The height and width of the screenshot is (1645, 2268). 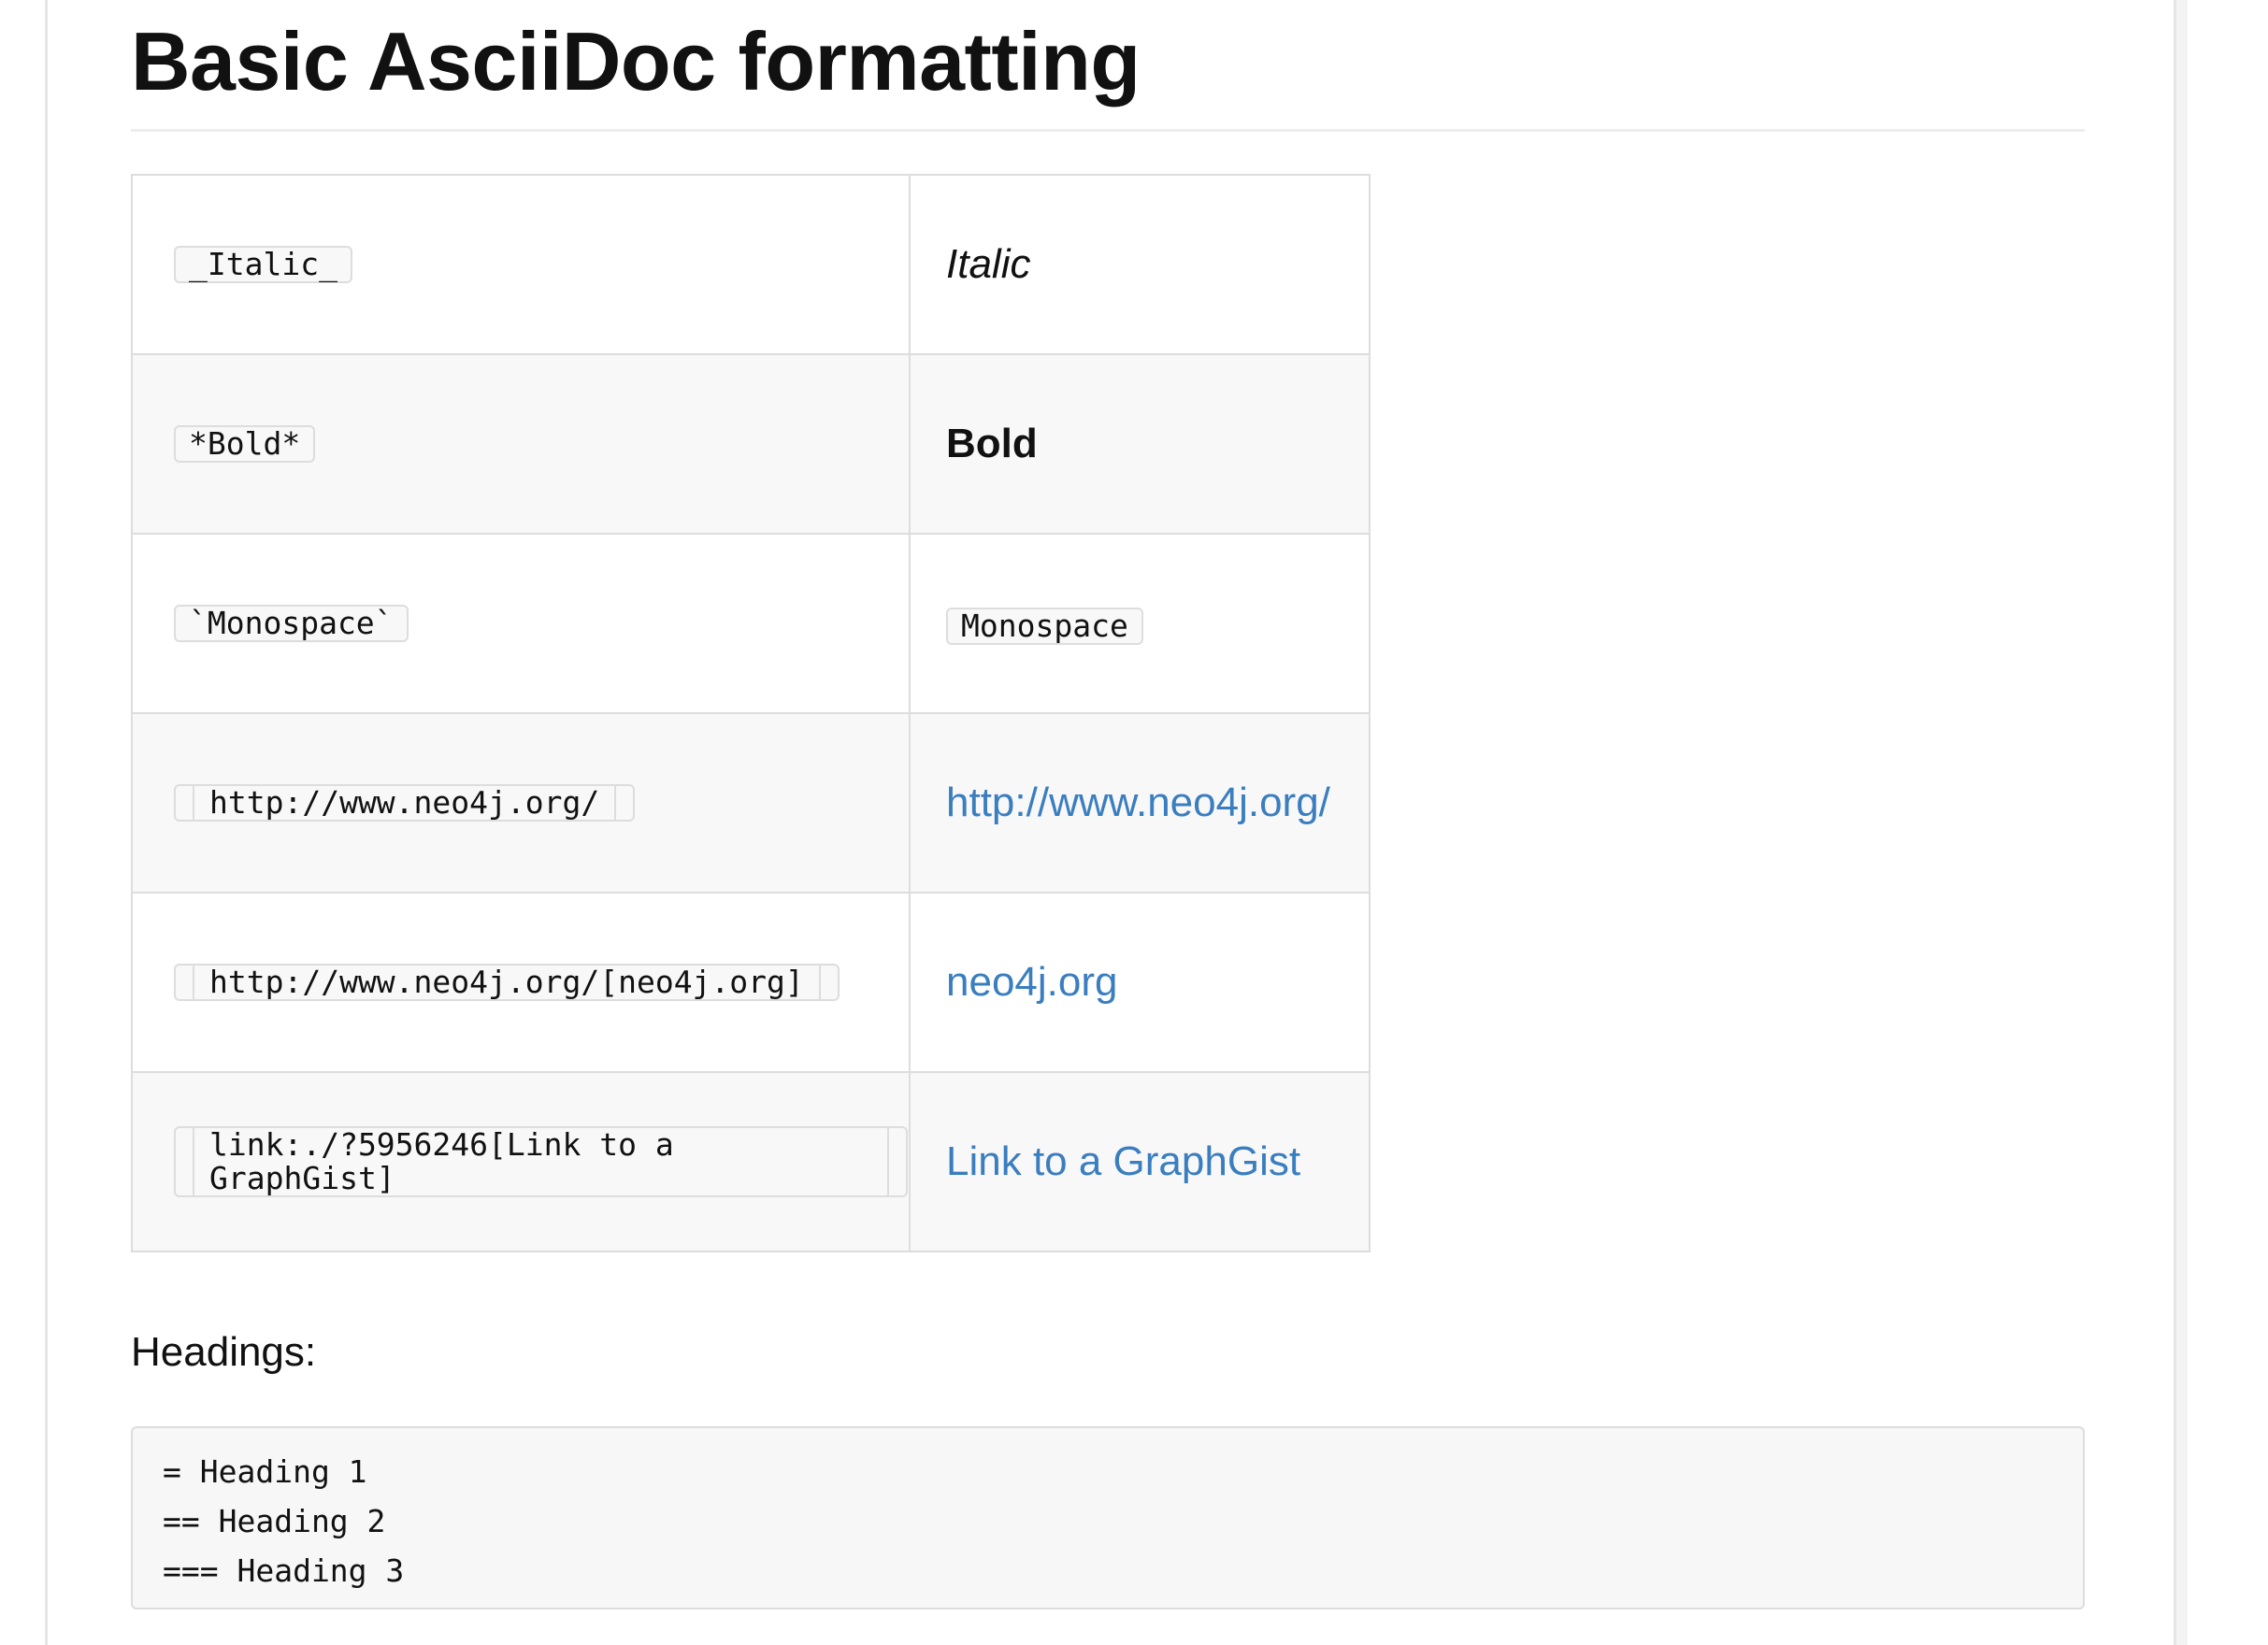 I want to click on source-cell: http://www.neo4j.org/, so click(x=521, y=803).